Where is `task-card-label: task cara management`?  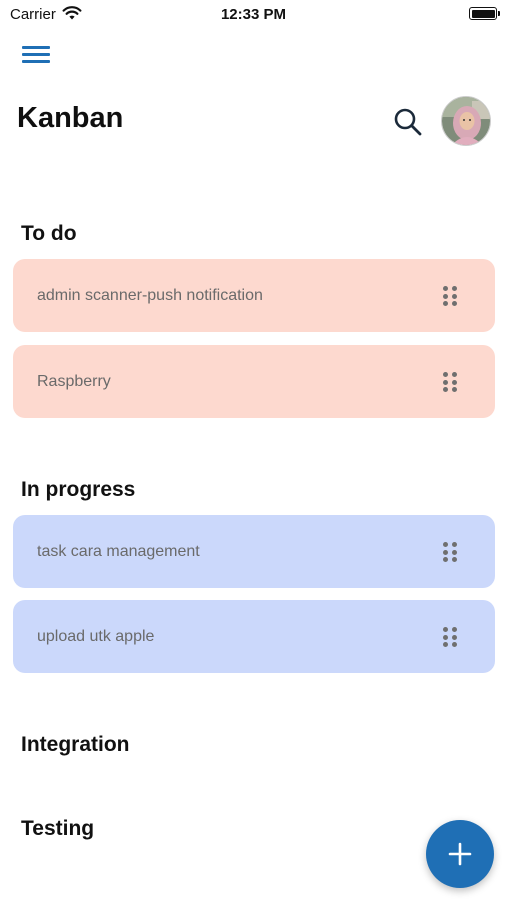
task-card-label: task cara management is located at coordinates (118, 551).